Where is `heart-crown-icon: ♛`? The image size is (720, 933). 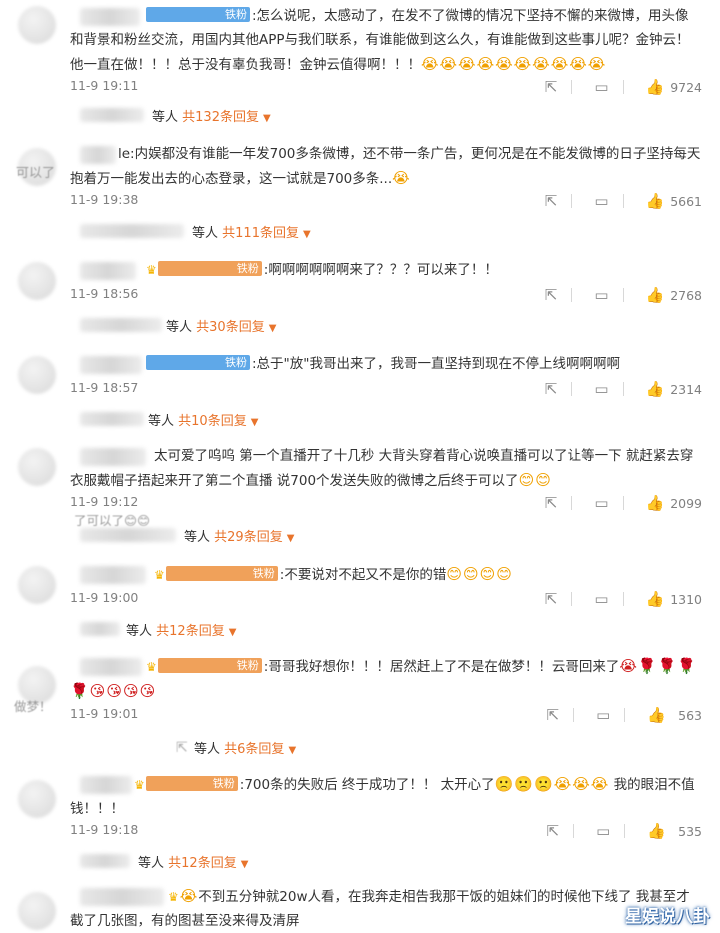
heart-crown-icon: ♛ is located at coordinates (173, 897).